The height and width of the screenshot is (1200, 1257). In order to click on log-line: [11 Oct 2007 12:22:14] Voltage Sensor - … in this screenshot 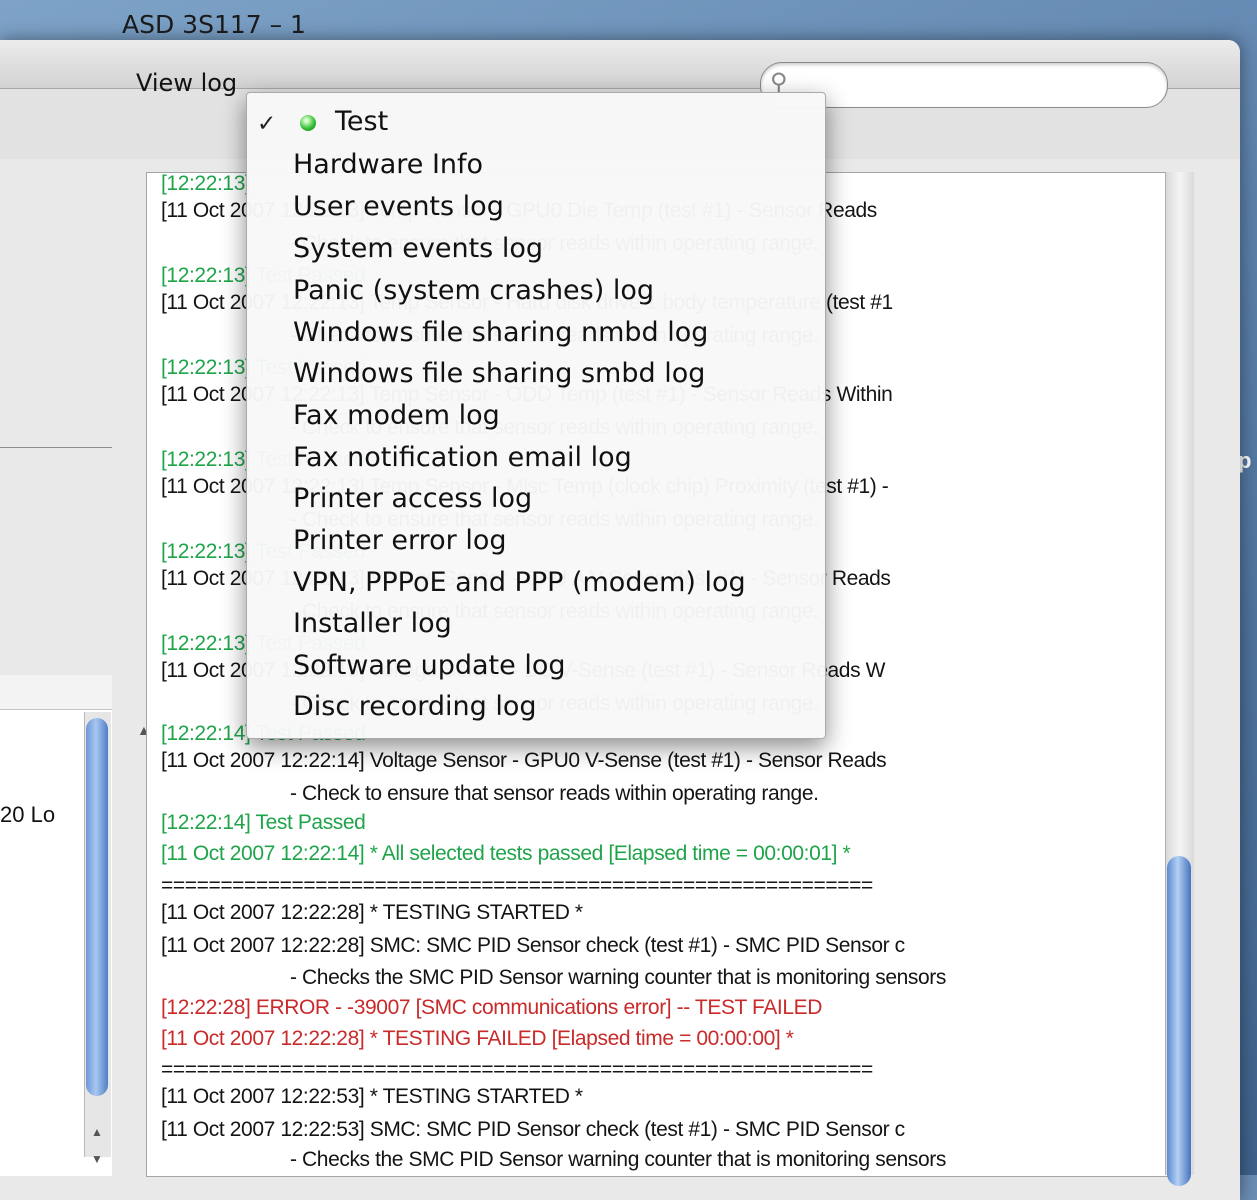, I will do `click(524, 760)`.